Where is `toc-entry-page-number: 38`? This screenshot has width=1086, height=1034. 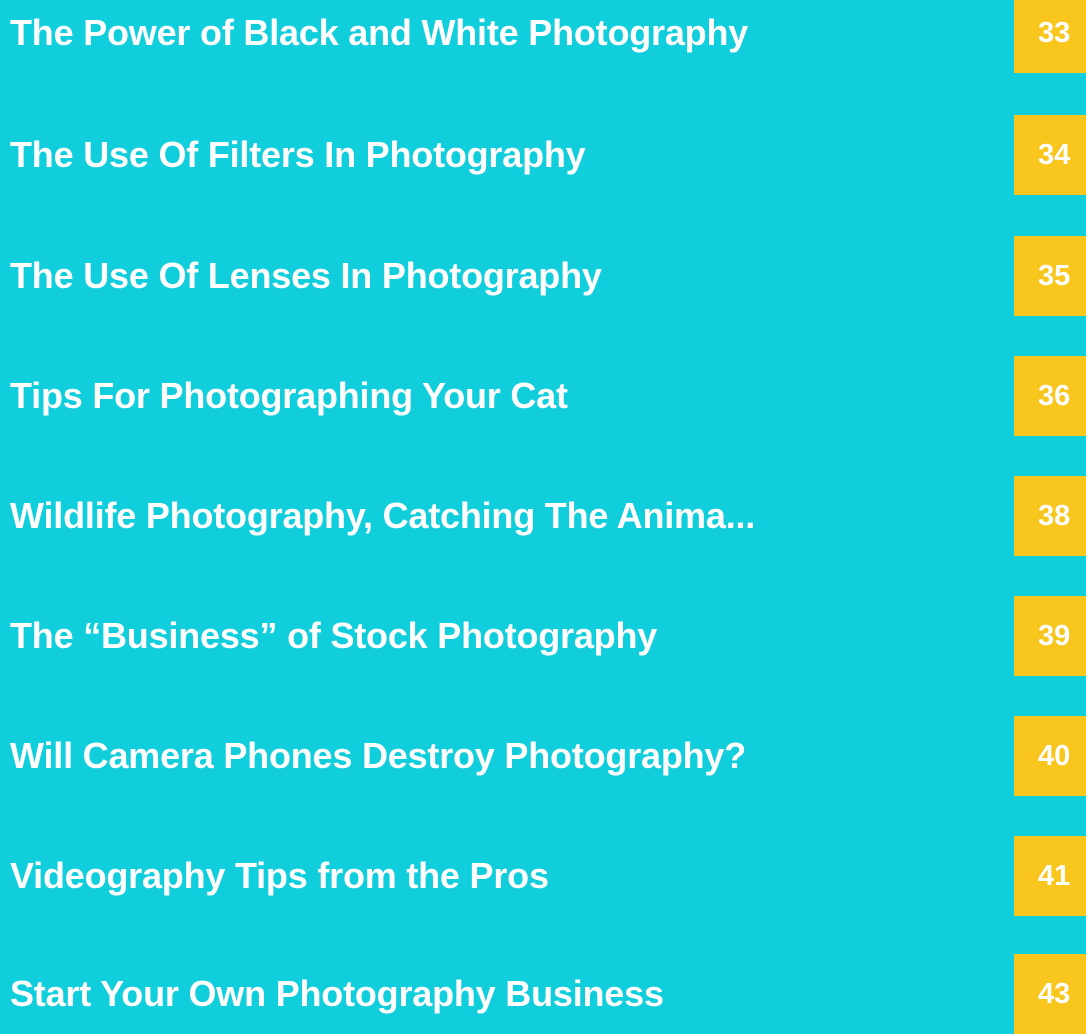 toc-entry-page-number: 38 is located at coordinates (1050, 516).